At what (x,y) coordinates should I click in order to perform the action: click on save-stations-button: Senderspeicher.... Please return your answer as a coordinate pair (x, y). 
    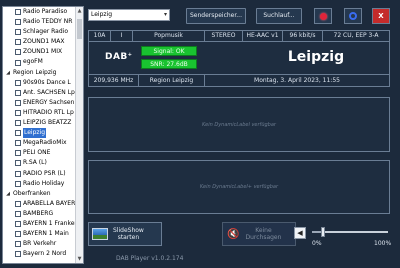
    Looking at the image, I should click on (216, 16).